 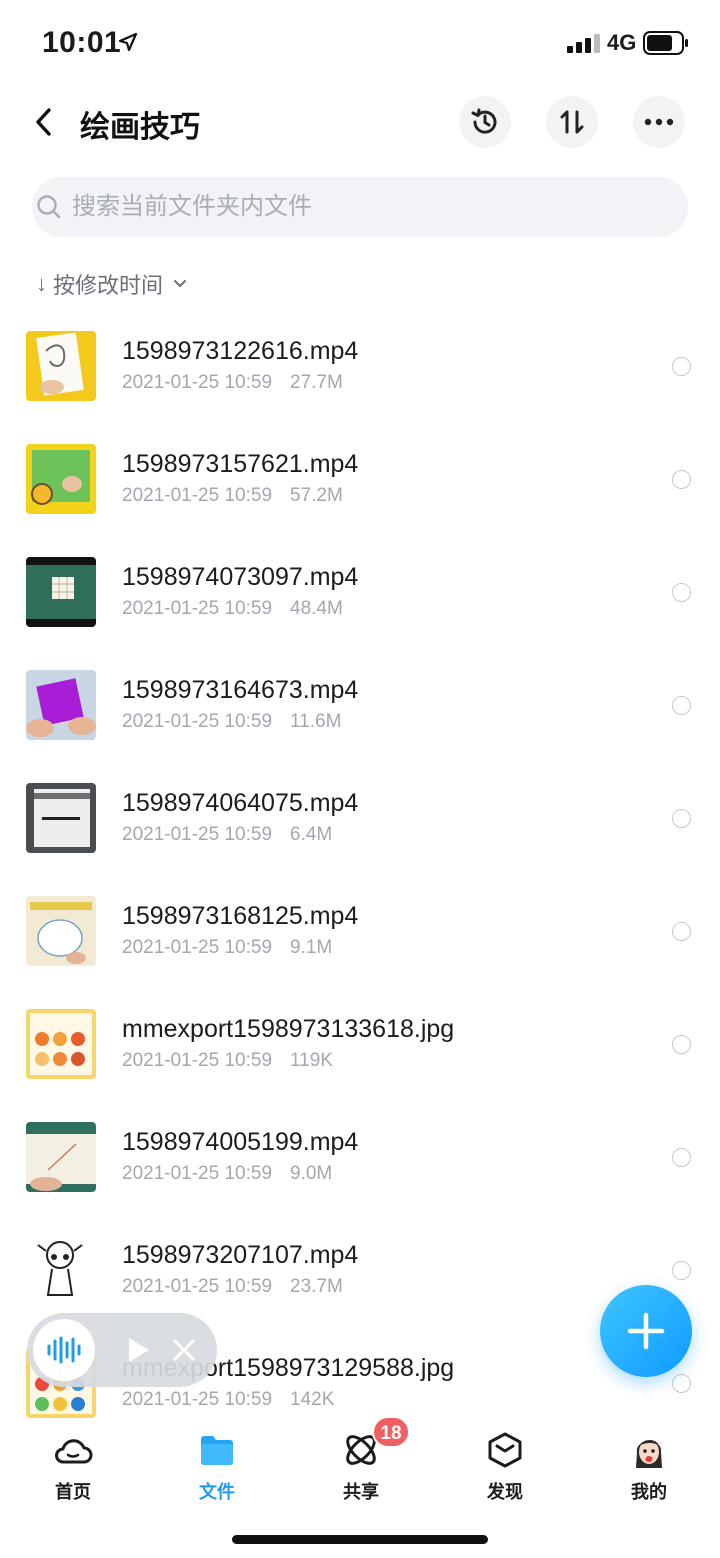 What do you see at coordinates (360, 1157) in the screenshot?
I see `file-row: 1598974005199.mp4 2021-01-25 10:59 9.0M` at bounding box center [360, 1157].